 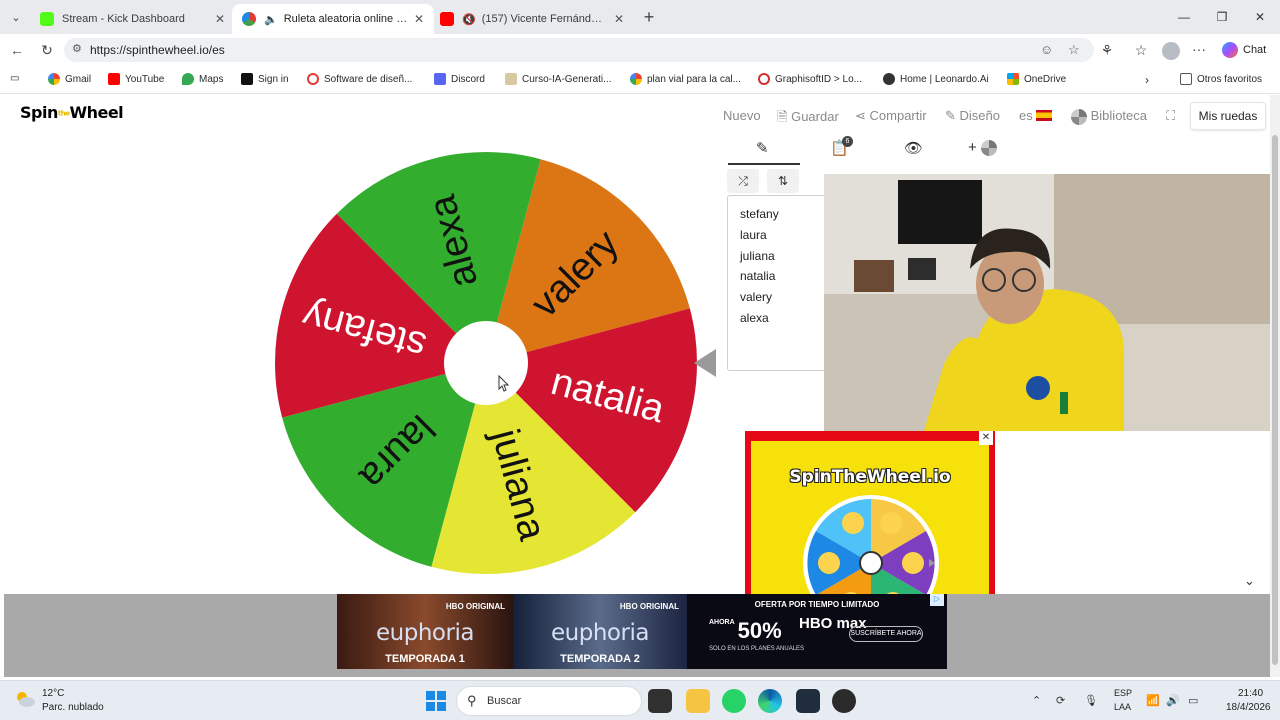 I want to click on obs-icon, so click(x=808, y=701).